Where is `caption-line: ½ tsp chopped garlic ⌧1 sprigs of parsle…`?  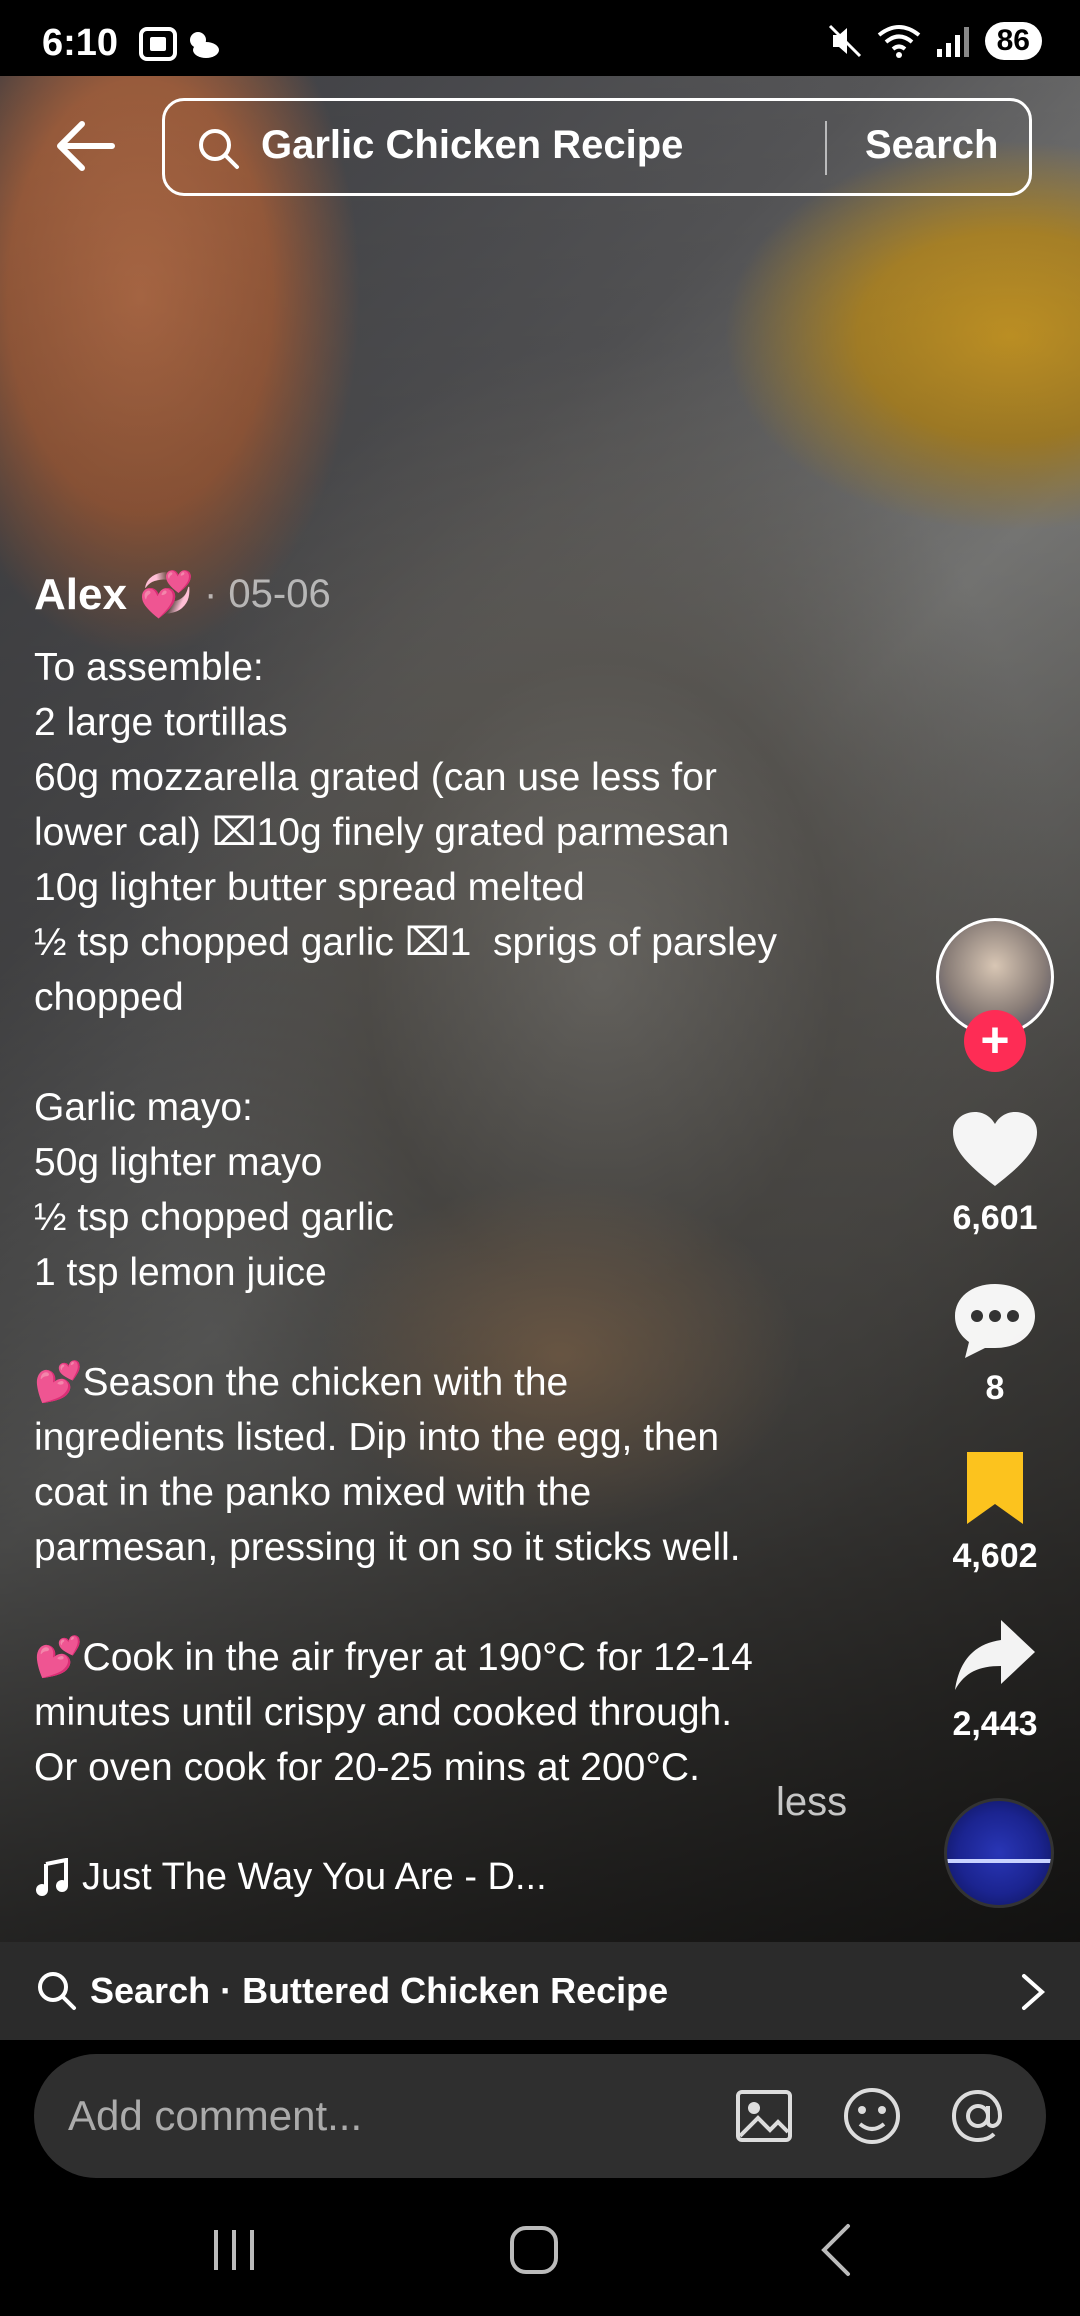
caption-line: ½ tsp chopped garlic ⌧1 sprigs of parsle… is located at coordinates (405, 942).